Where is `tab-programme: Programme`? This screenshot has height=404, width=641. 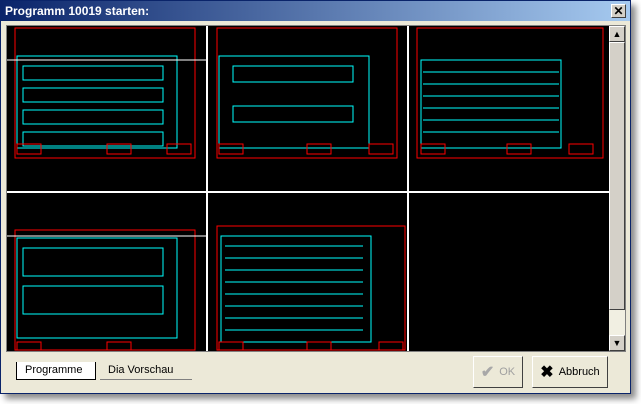 tab-programme: Programme is located at coordinates (56, 371).